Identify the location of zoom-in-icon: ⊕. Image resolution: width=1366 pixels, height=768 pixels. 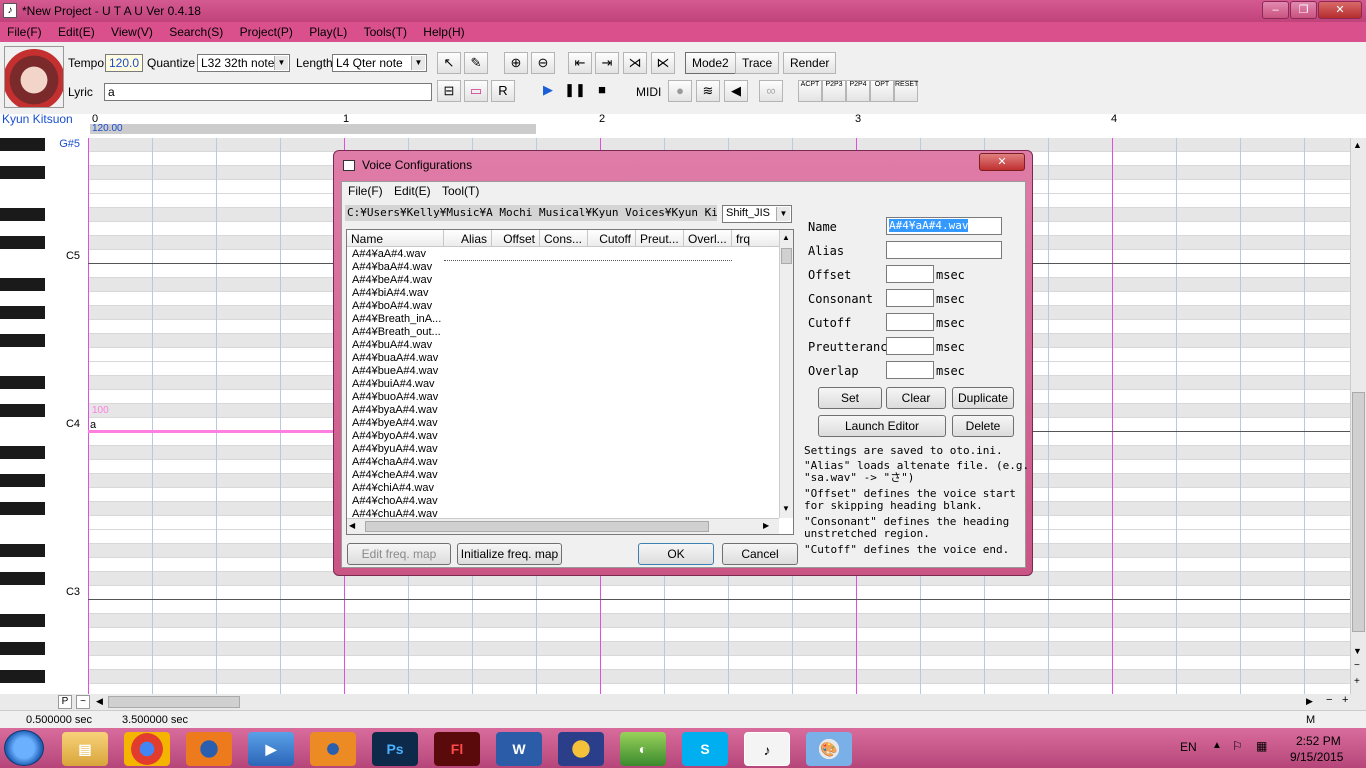
(516, 63).